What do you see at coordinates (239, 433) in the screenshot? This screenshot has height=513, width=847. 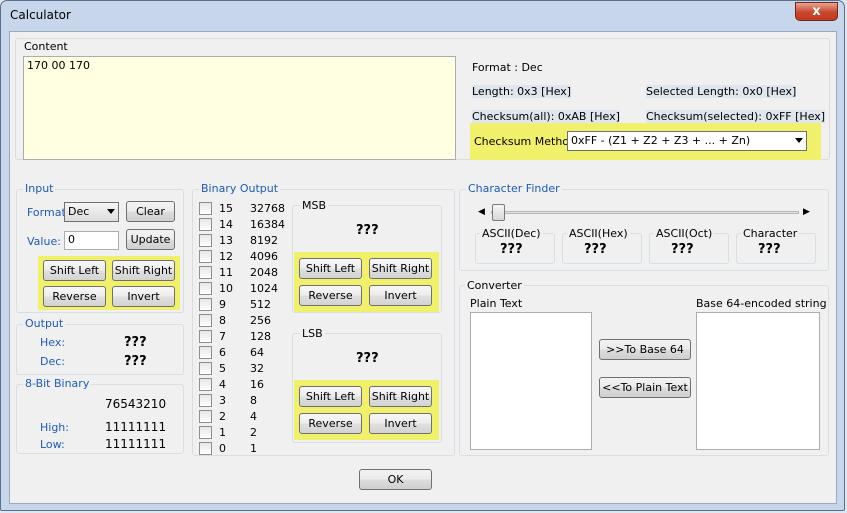 I see `bit-row: 12` at bounding box center [239, 433].